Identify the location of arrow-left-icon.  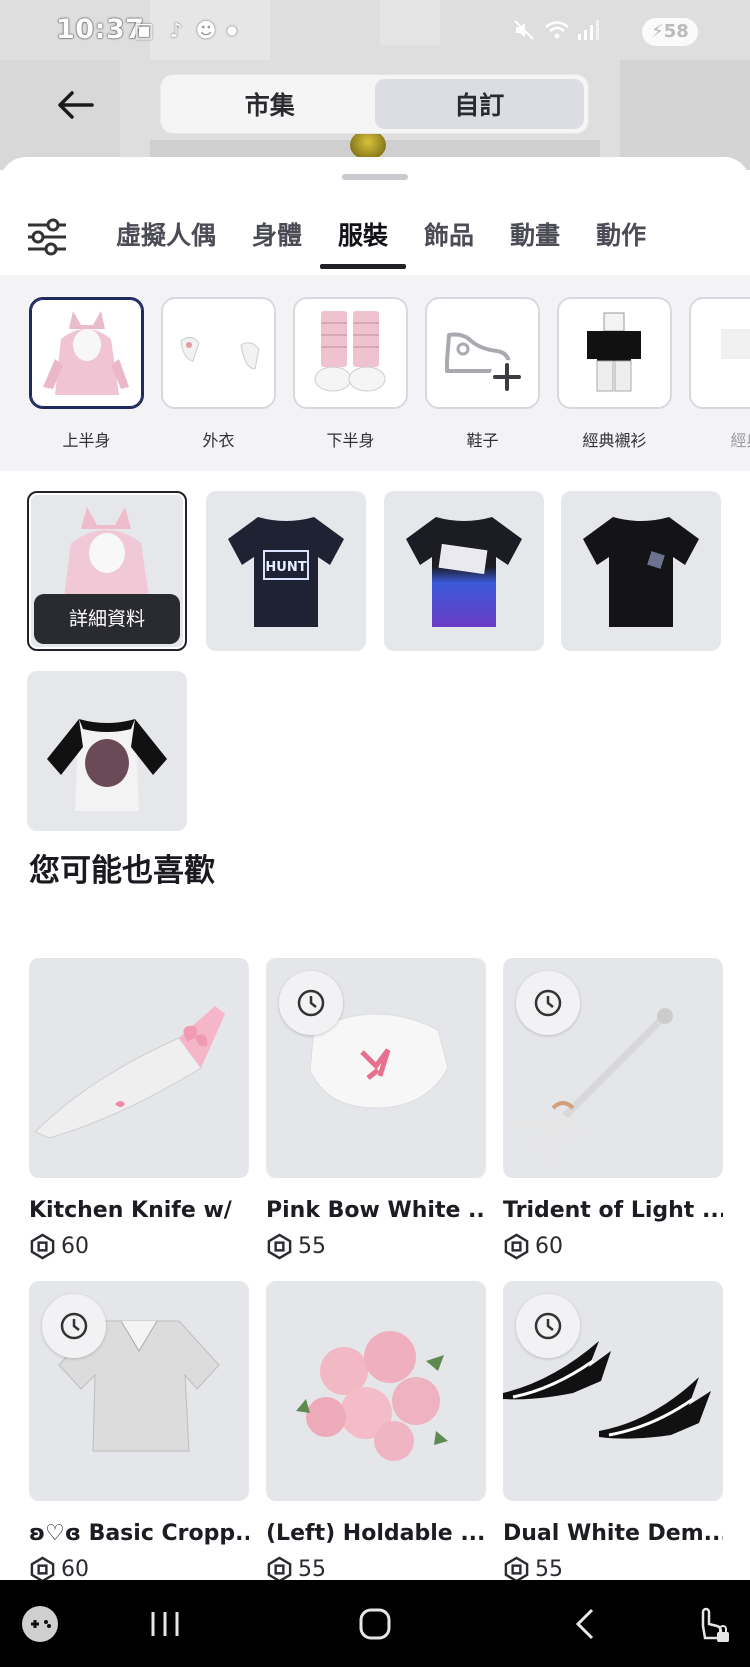
(76, 105).